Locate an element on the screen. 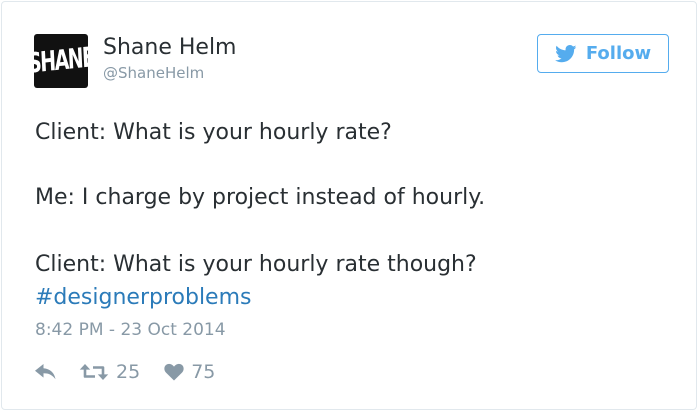  follow-button: Follow is located at coordinates (603, 53).